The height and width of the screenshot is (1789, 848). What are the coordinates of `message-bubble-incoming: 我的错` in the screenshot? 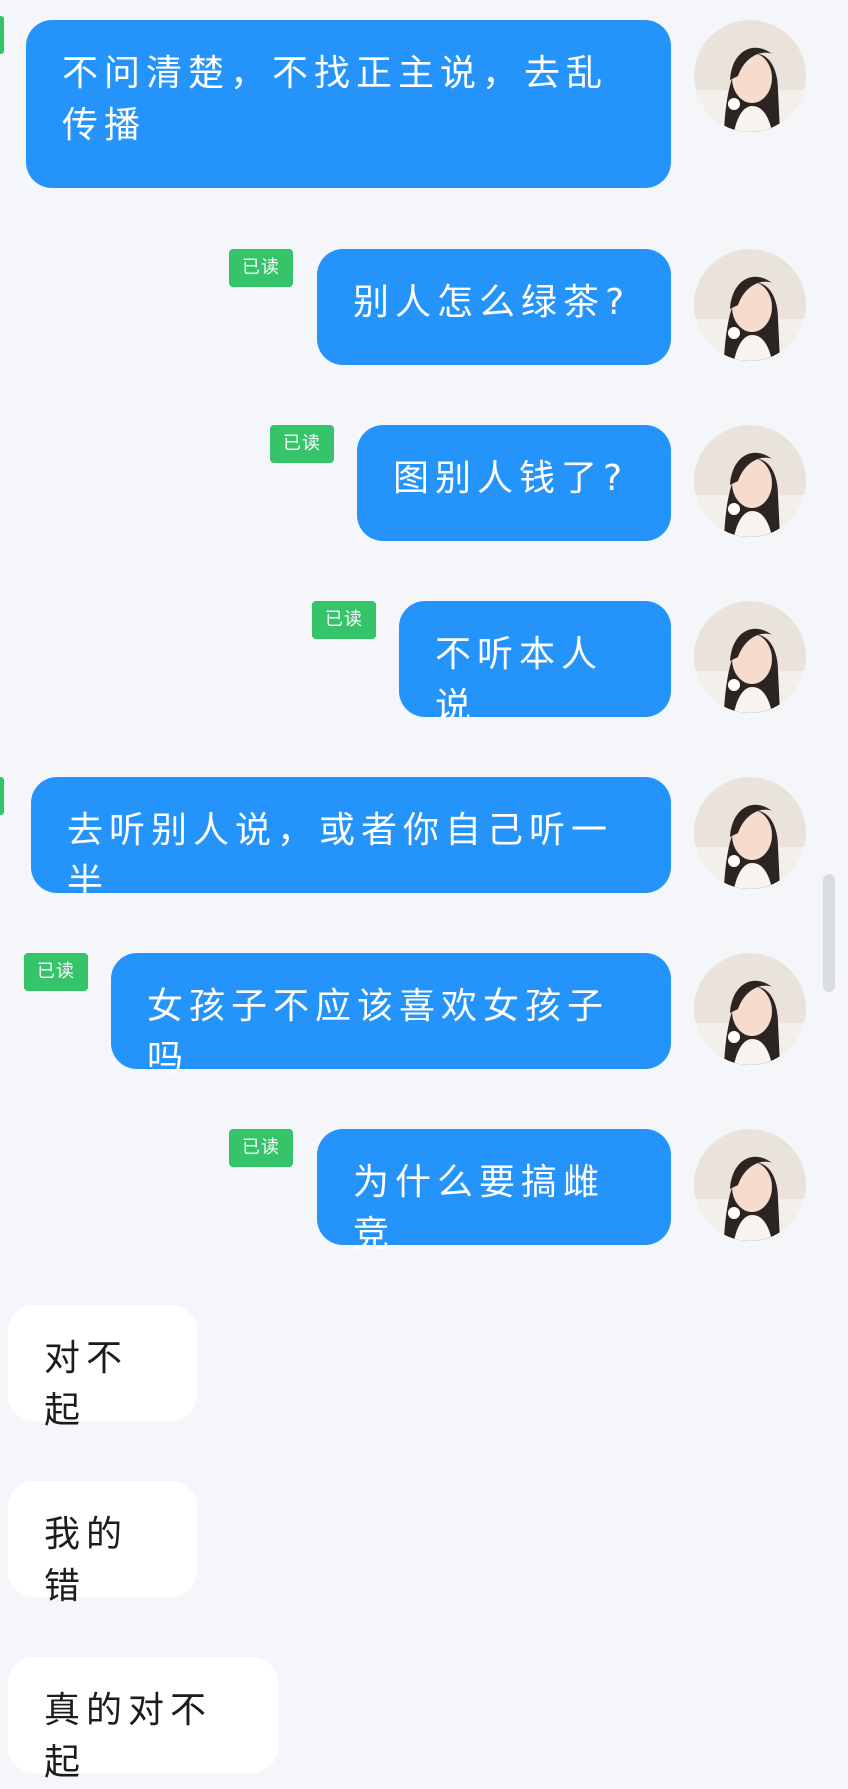 It's located at (102, 1544).